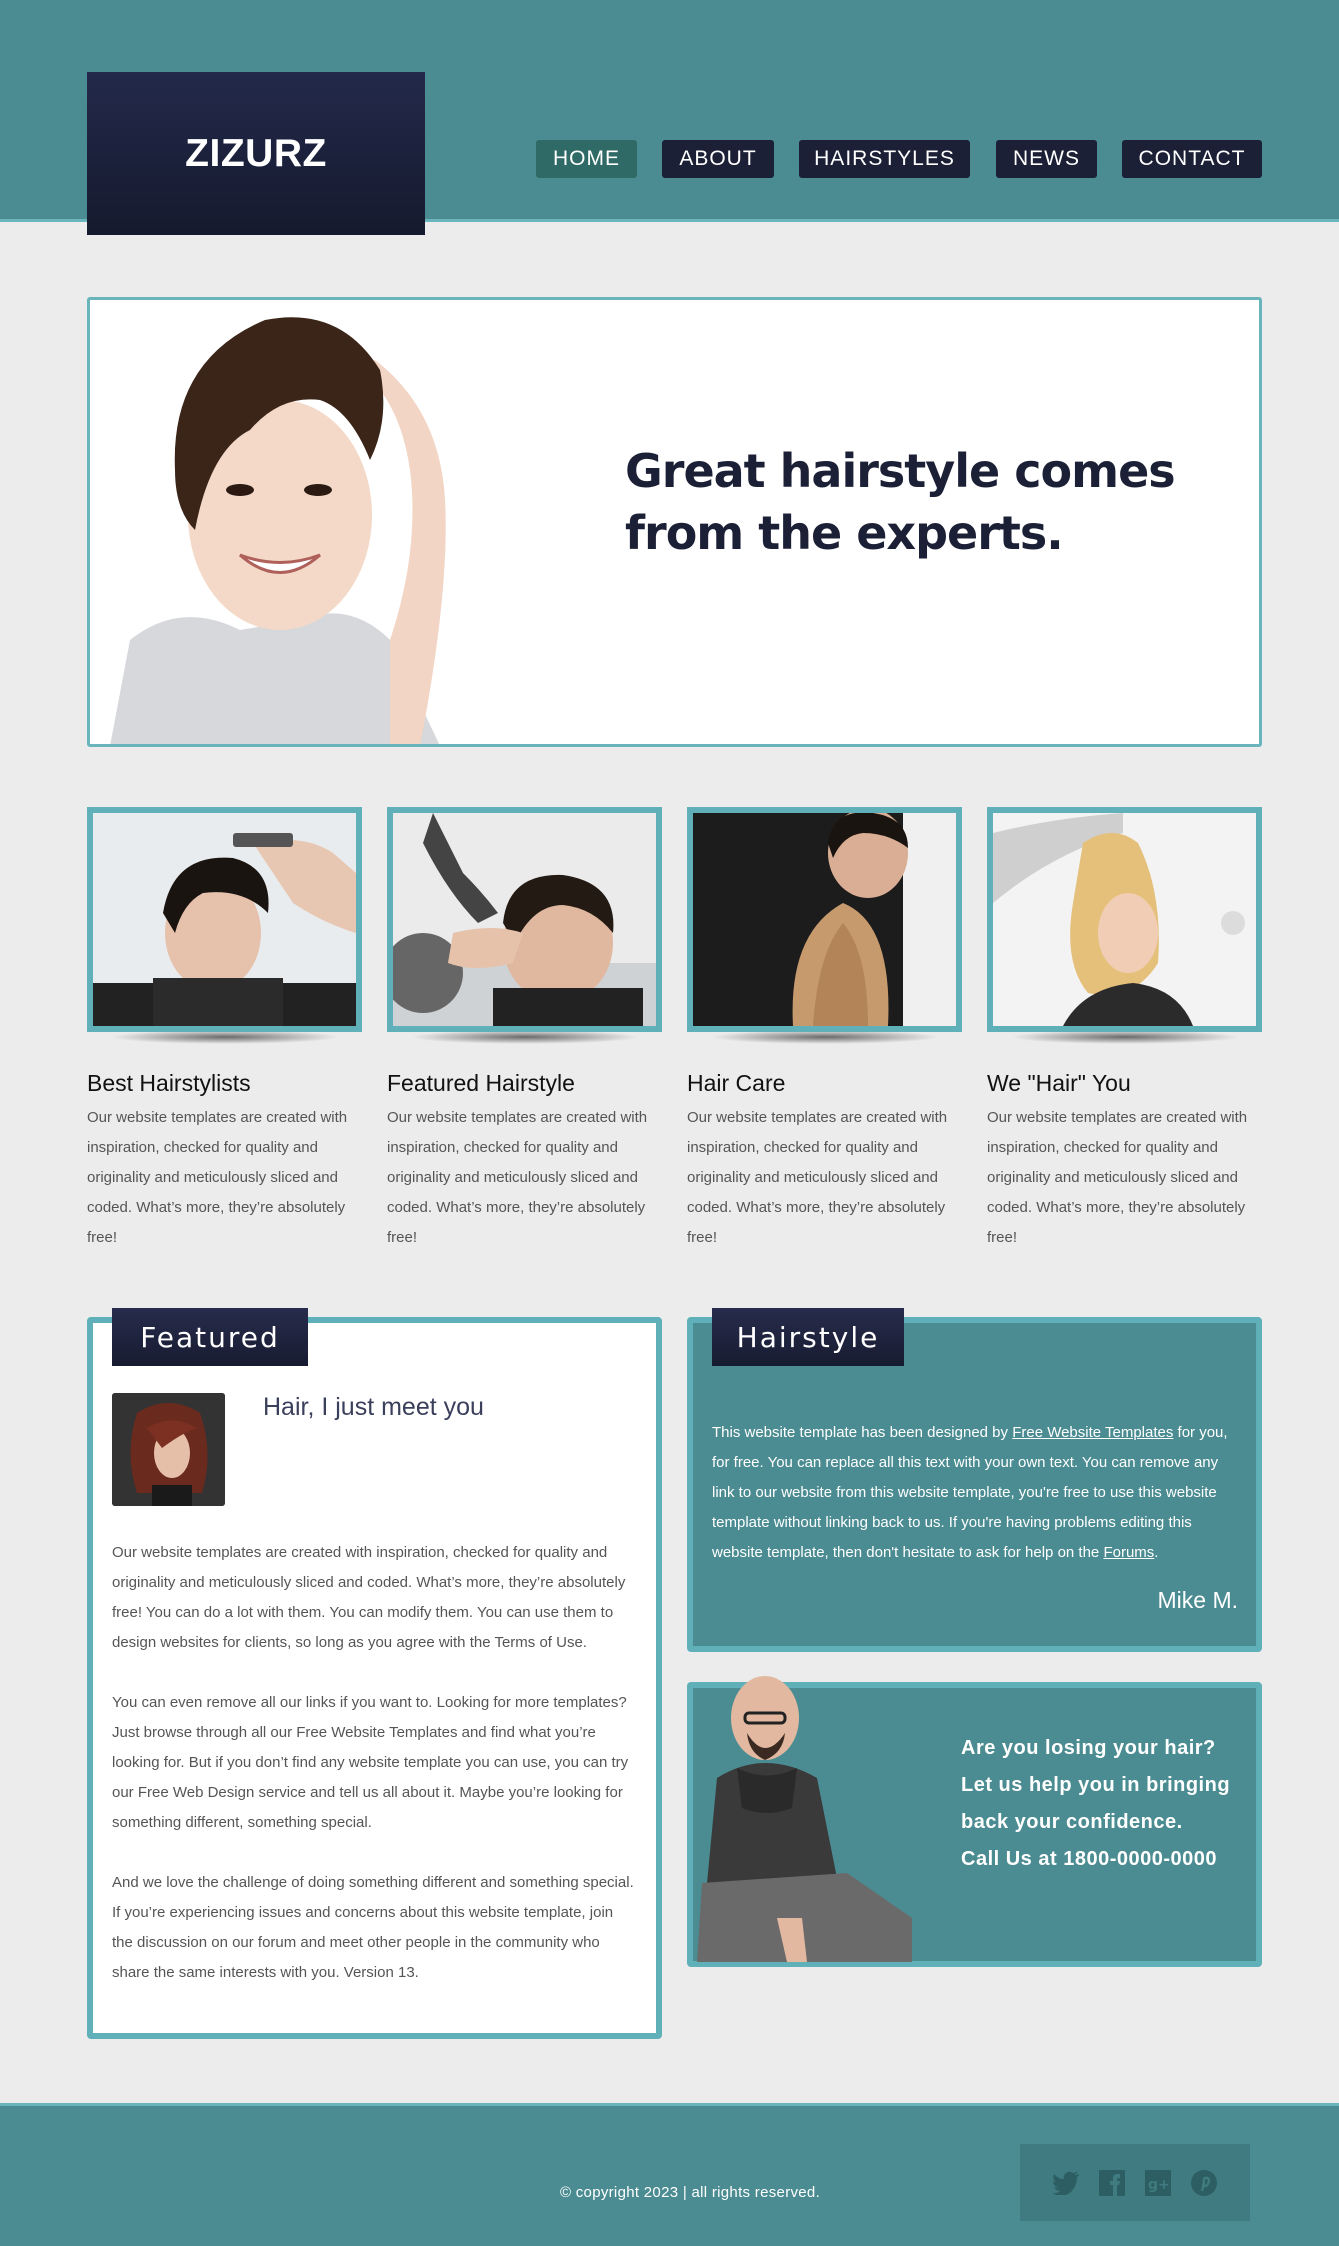 Image resolution: width=1339 pixels, height=2246 pixels. Describe the element at coordinates (844, 533) in the screenshot. I see `hero-headline-line2: from the experts.` at that location.